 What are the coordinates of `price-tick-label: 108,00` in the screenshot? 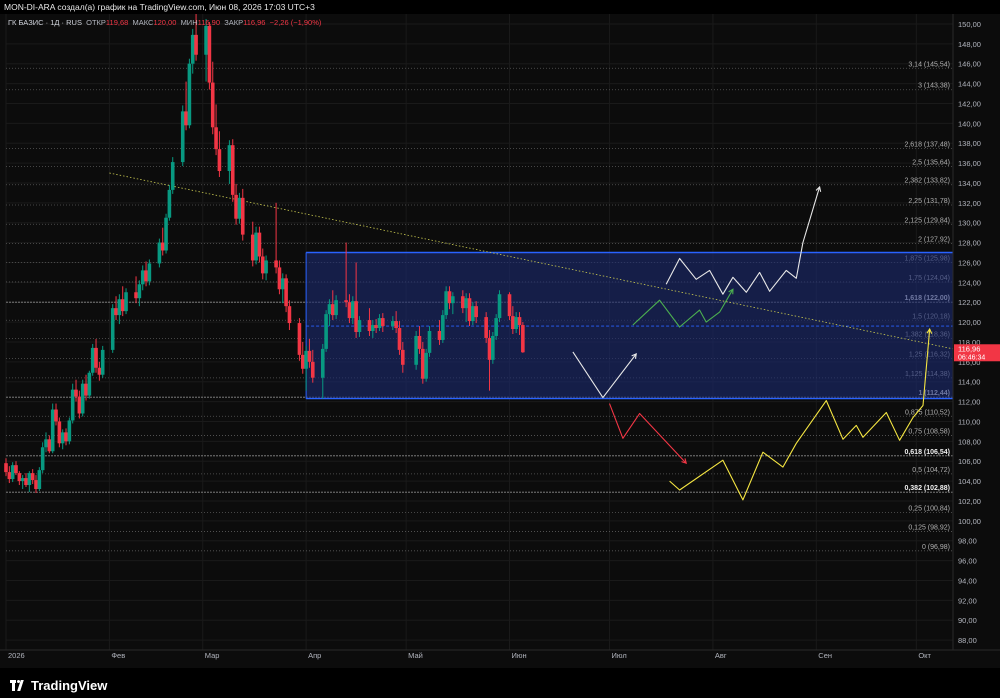 It's located at (969, 441).